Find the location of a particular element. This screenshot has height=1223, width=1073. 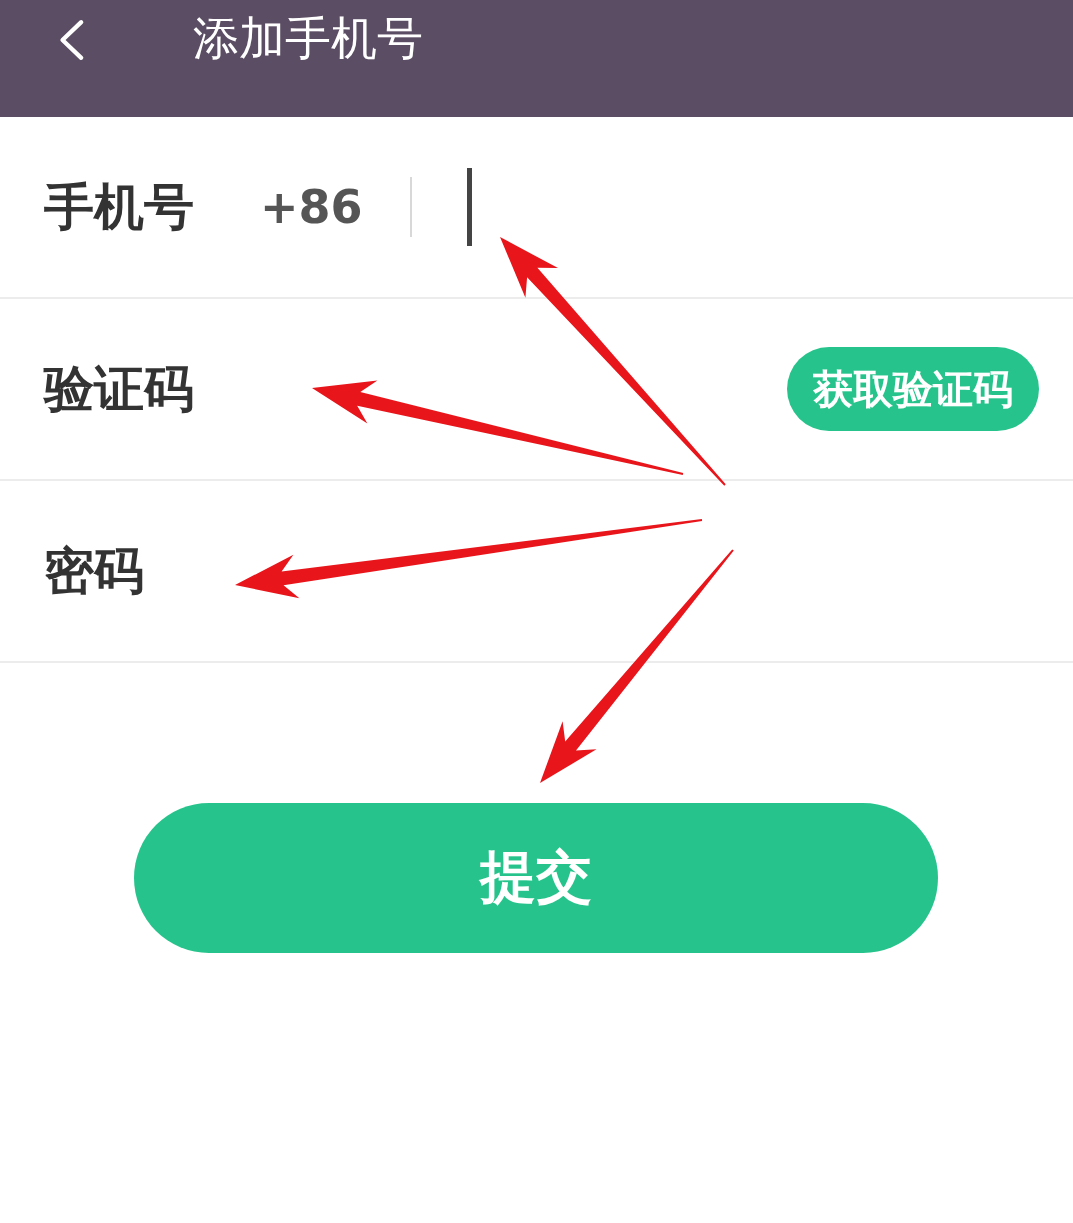

page-title: 添加手机号 is located at coordinates (308, 38).